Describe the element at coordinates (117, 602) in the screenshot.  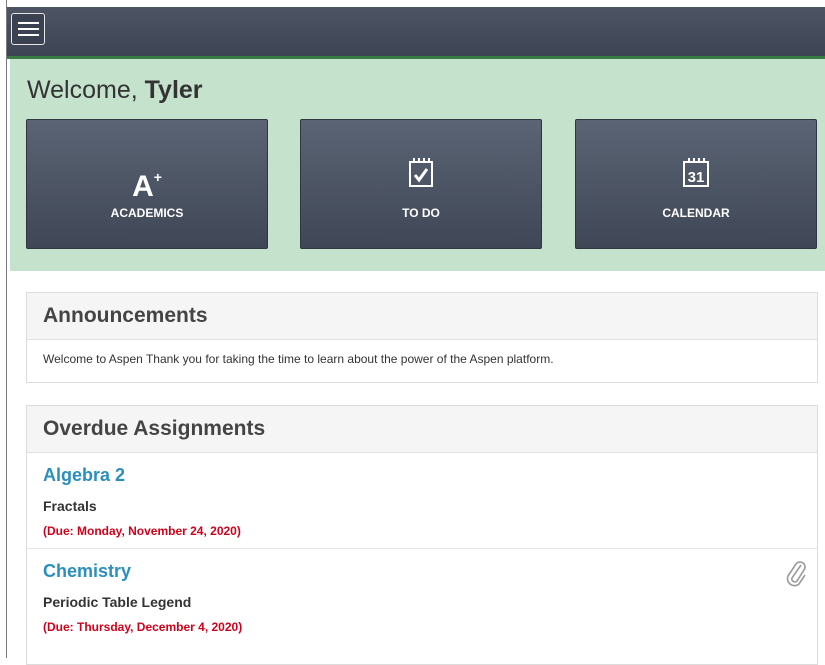
I see `assignment-title: Periodic Table Legend` at that location.